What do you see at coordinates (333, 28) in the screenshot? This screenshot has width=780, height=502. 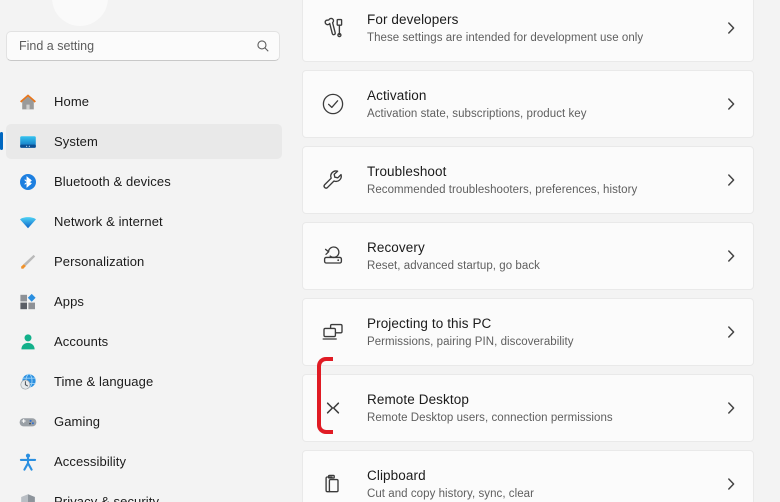 I see `wrench-screwdriver-icon` at bounding box center [333, 28].